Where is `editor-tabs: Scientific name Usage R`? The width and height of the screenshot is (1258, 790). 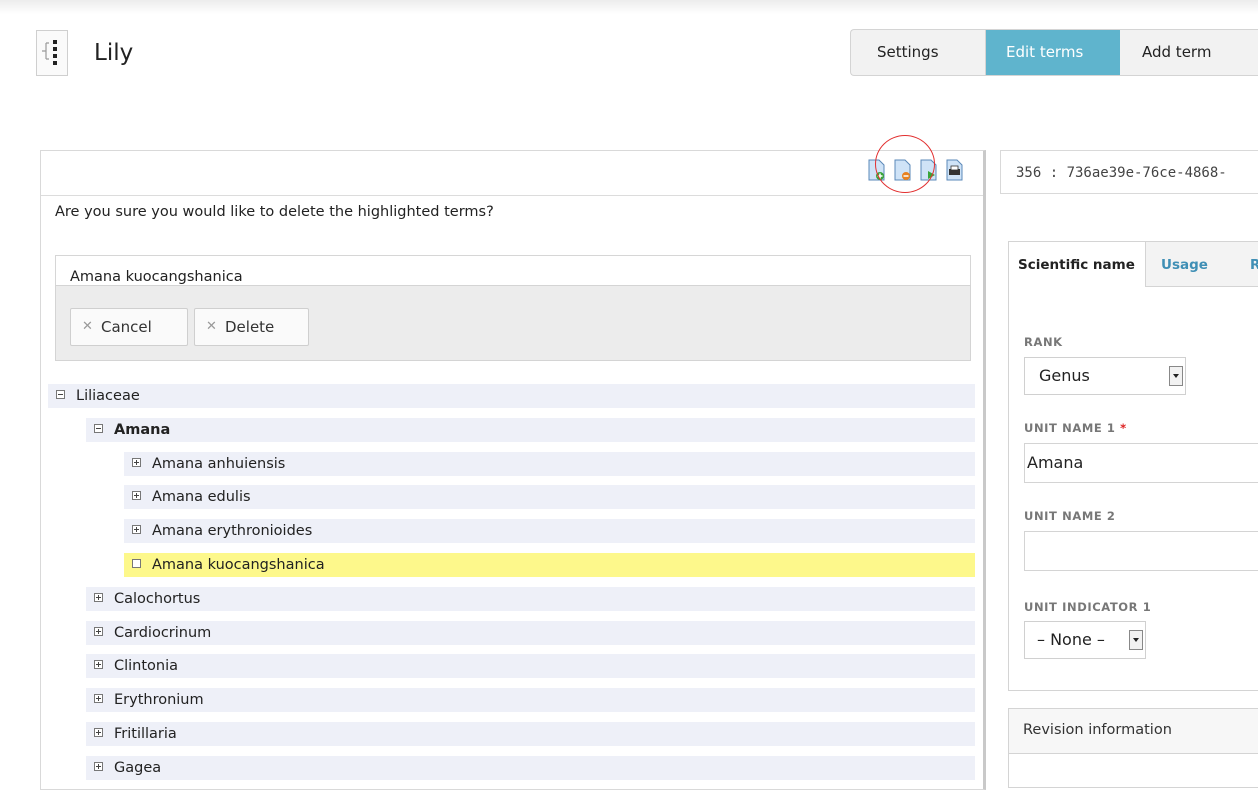
editor-tabs: Scientific name Usage R is located at coordinates (1133, 264).